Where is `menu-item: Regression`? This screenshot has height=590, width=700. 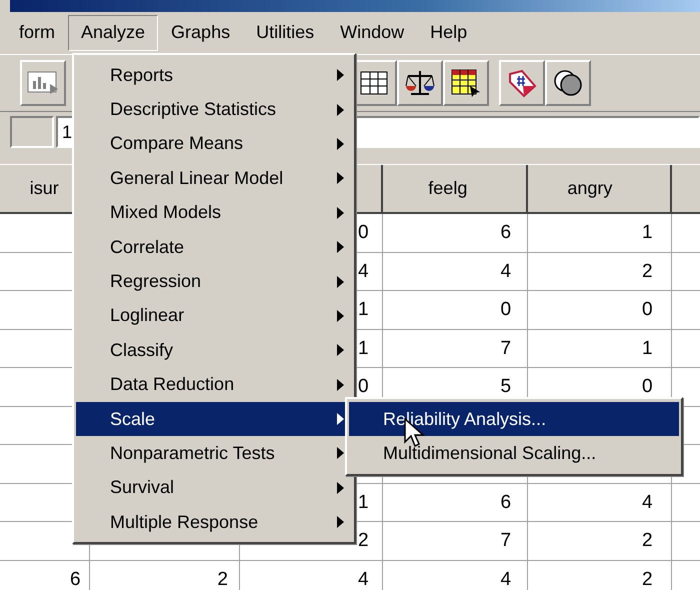
menu-item: Regression is located at coordinates (214, 281).